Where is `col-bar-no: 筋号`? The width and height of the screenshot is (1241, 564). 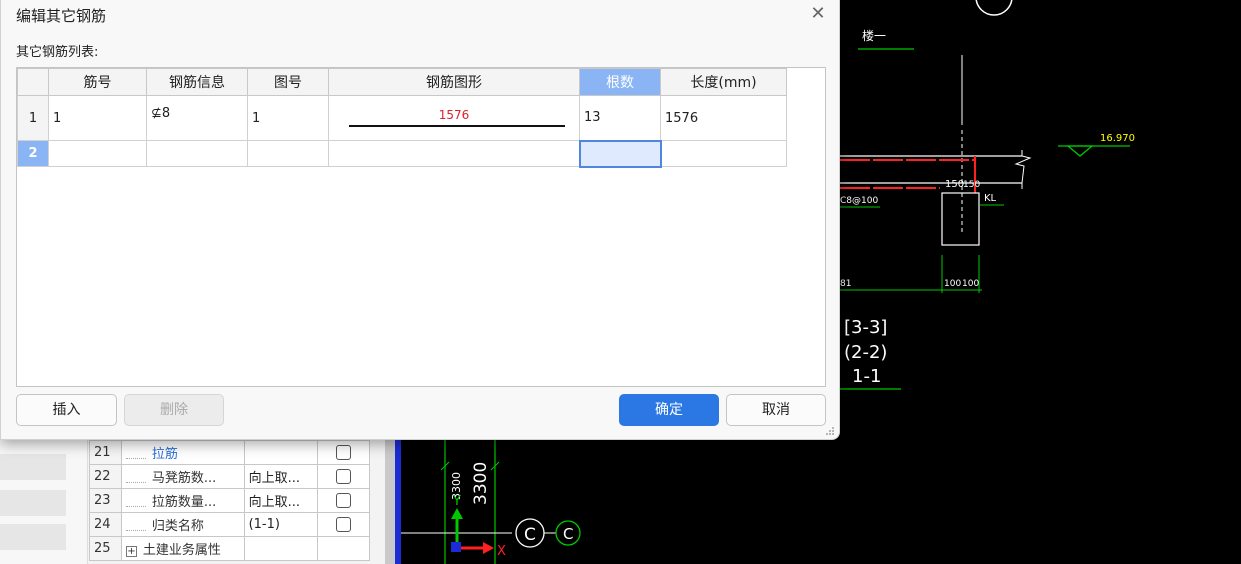
col-bar-no: 筋号 is located at coordinates (97, 82).